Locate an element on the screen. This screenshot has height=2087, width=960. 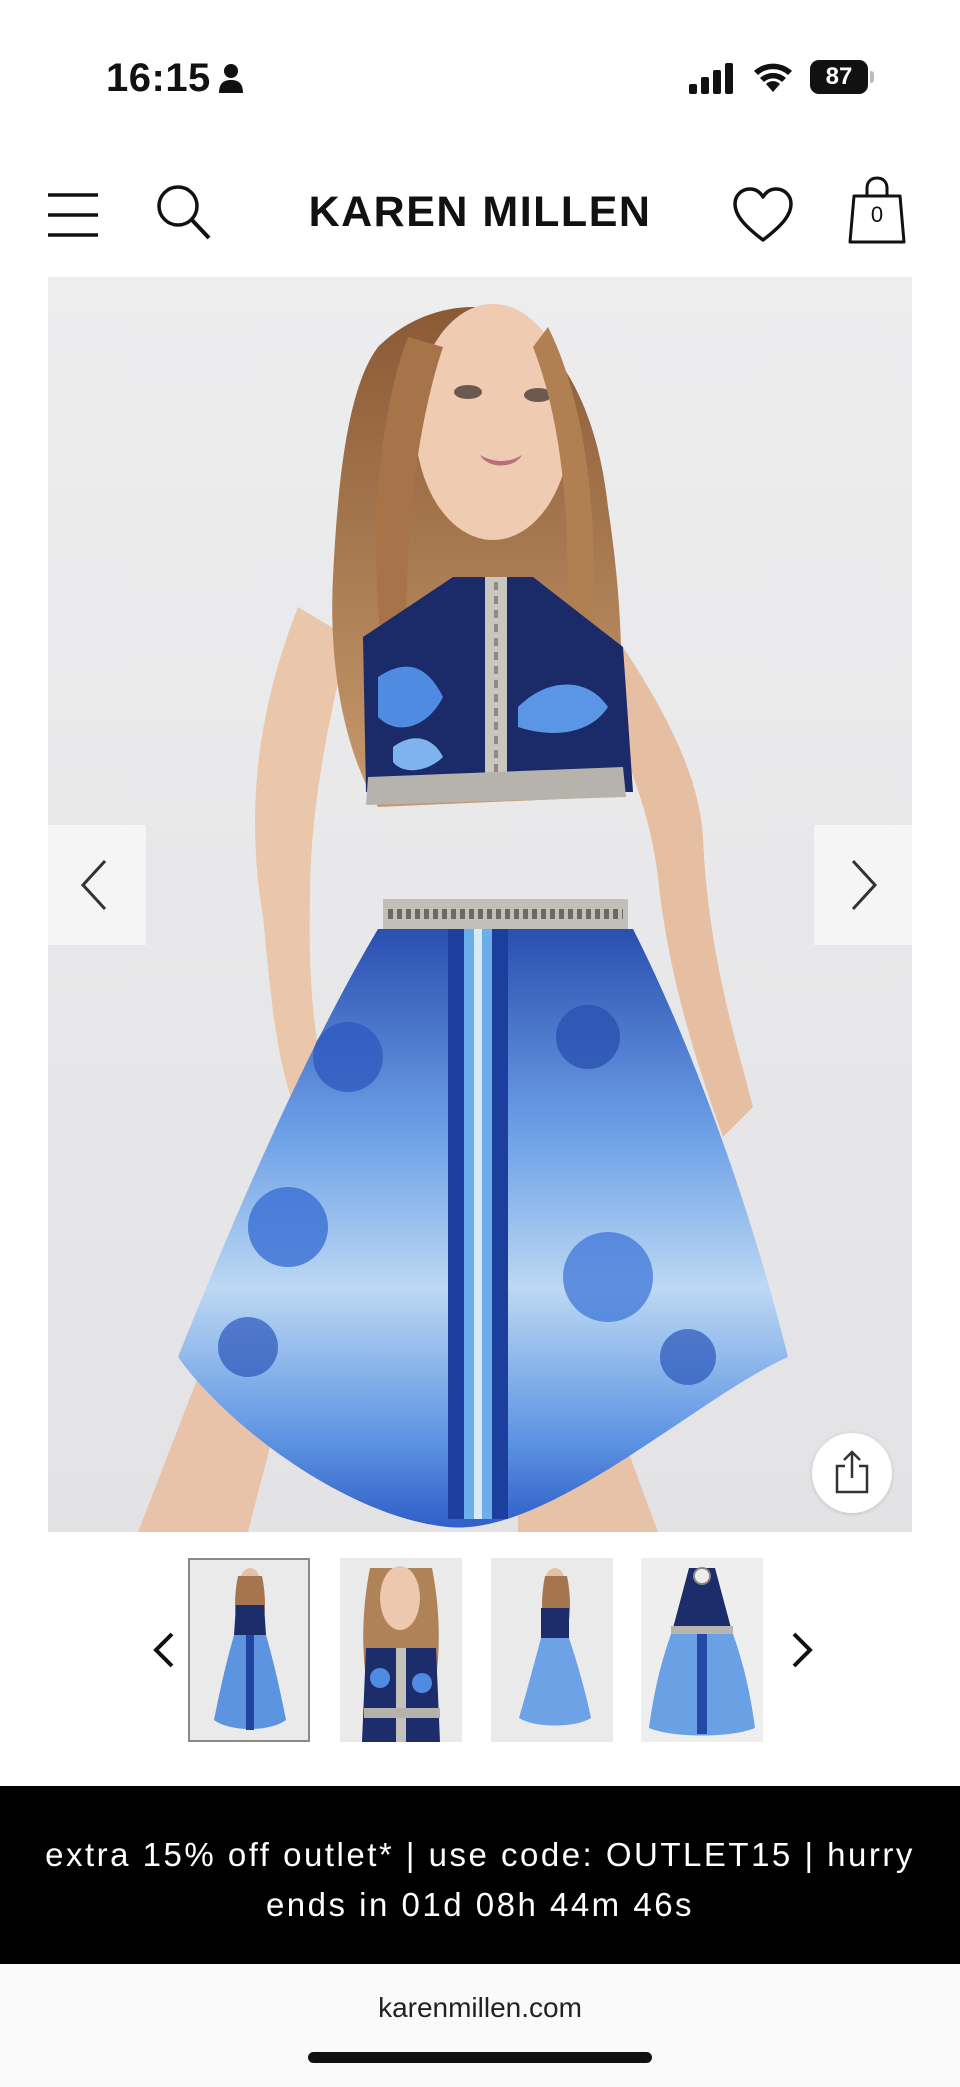
heart-icon is located at coordinates (763, 215).